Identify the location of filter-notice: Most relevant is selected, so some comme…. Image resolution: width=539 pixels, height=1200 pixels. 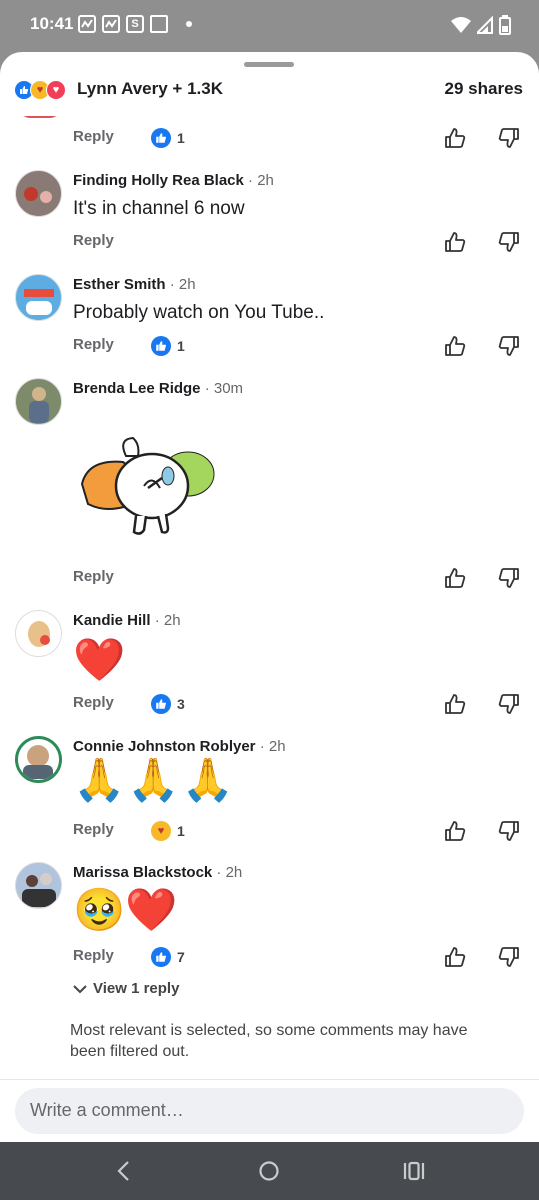
(269, 1041).